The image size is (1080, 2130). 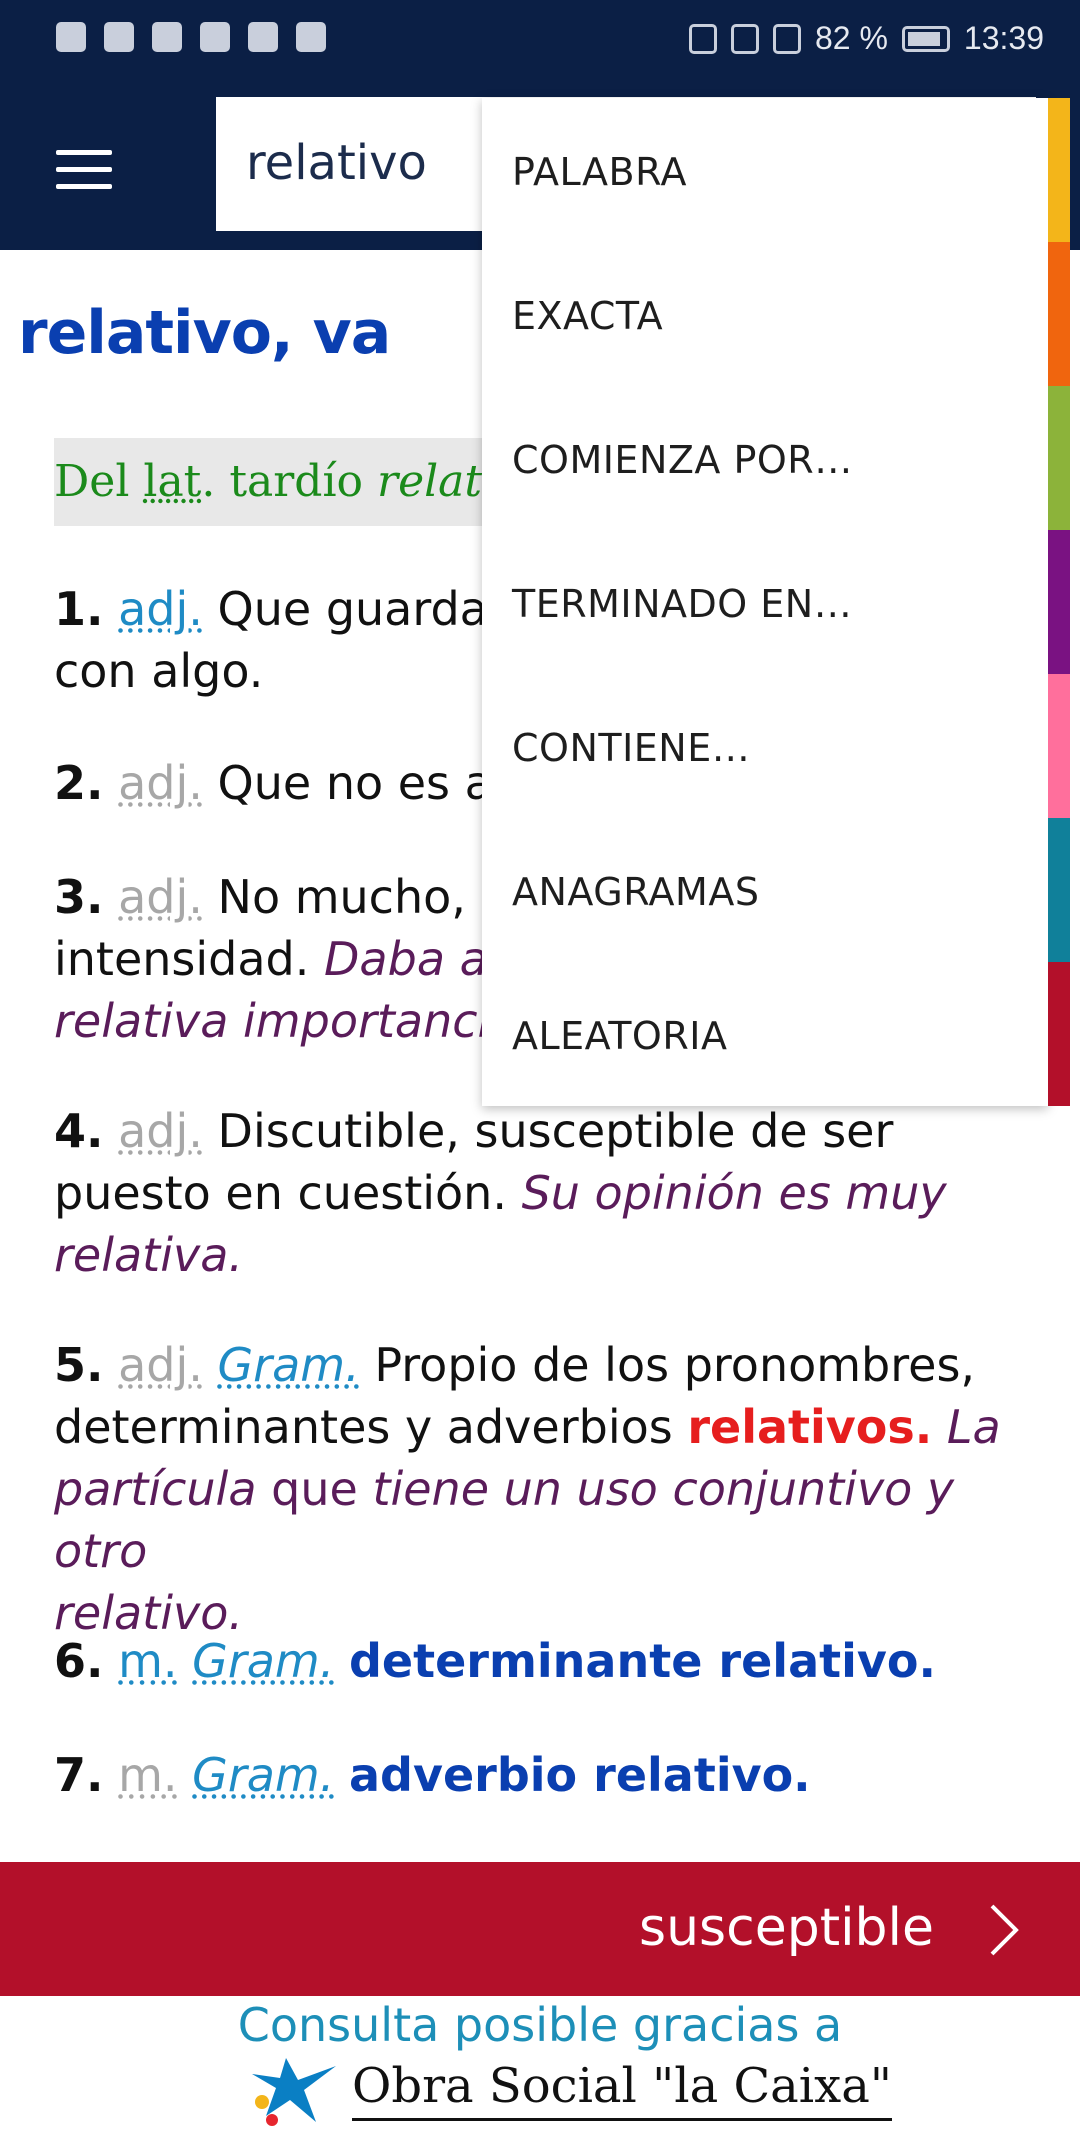 What do you see at coordinates (540, 1929) in the screenshot?
I see `next-entry-bar: susceptible` at bounding box center [540, 1929].